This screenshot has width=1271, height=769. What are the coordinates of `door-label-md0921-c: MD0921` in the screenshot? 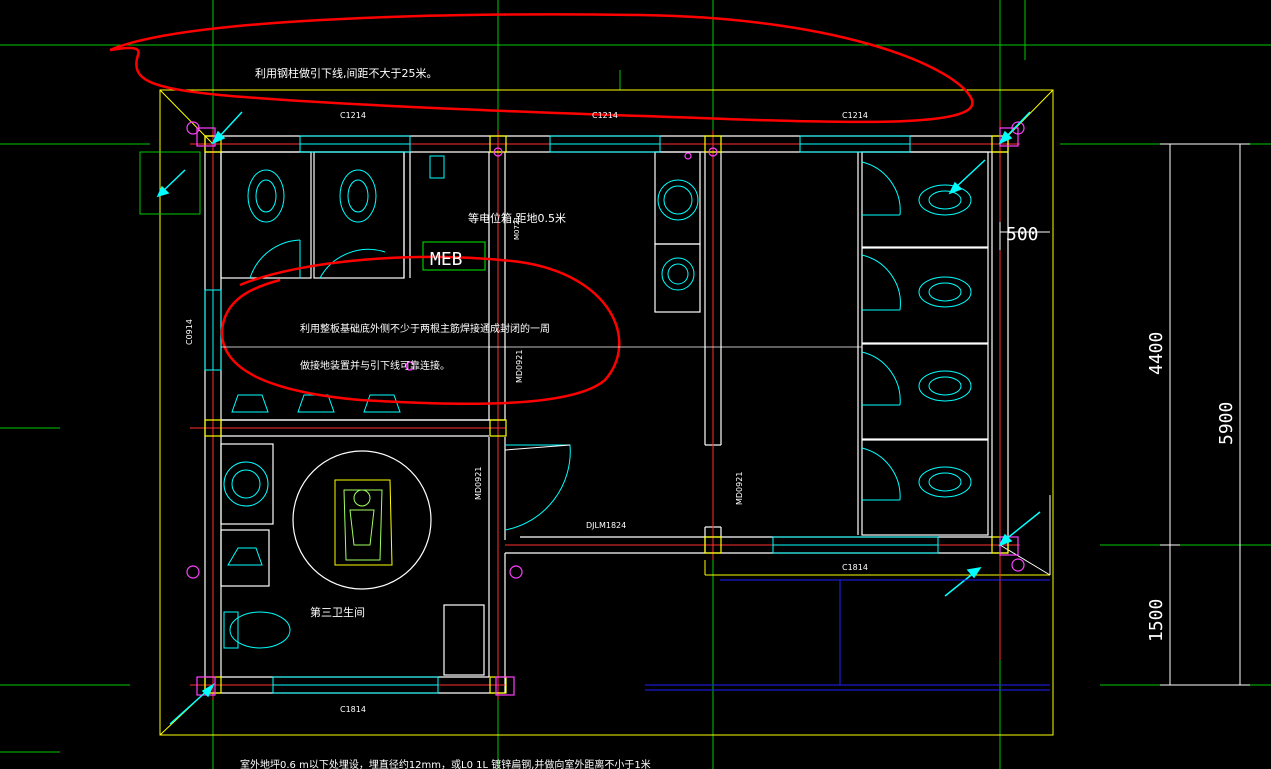 It's located at (739, 488).